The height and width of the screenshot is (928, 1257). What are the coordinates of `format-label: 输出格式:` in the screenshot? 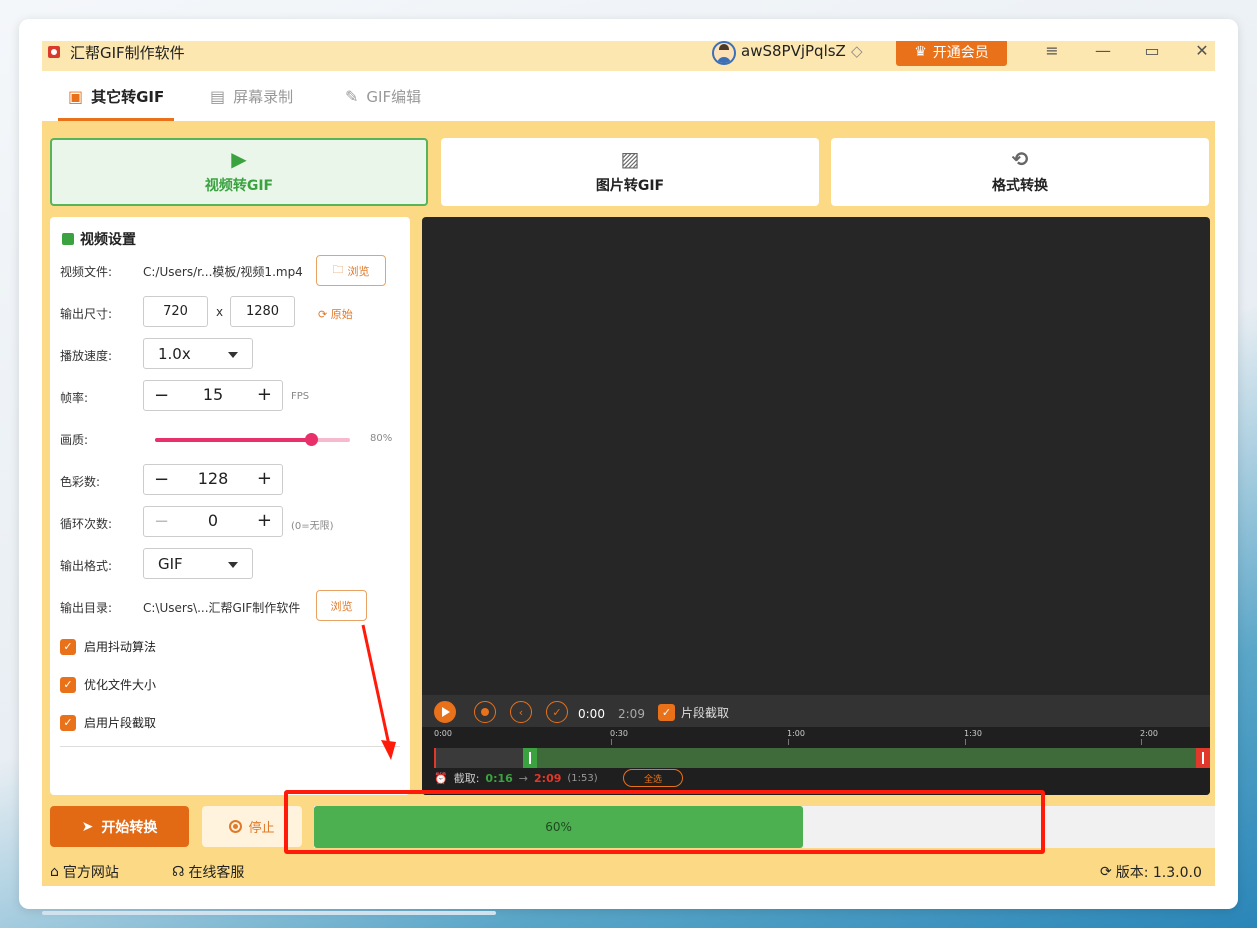 It's located at (86, 566).